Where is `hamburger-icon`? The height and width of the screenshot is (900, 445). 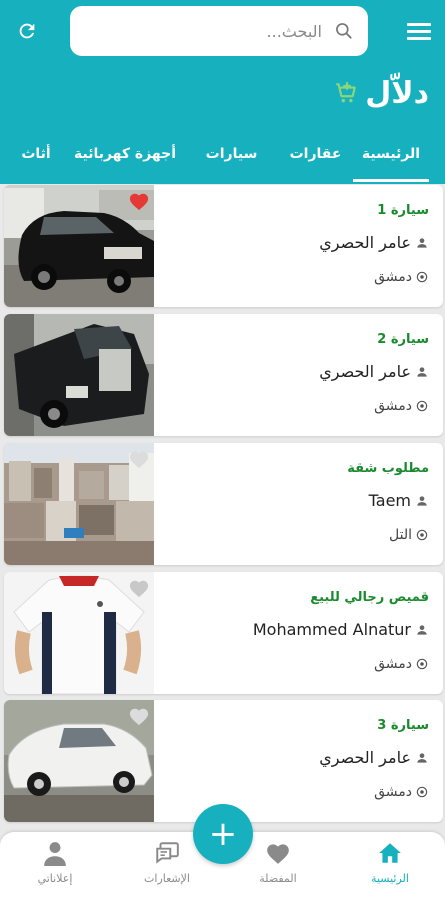
hamburger-icon is located at coordinates (419, 24).